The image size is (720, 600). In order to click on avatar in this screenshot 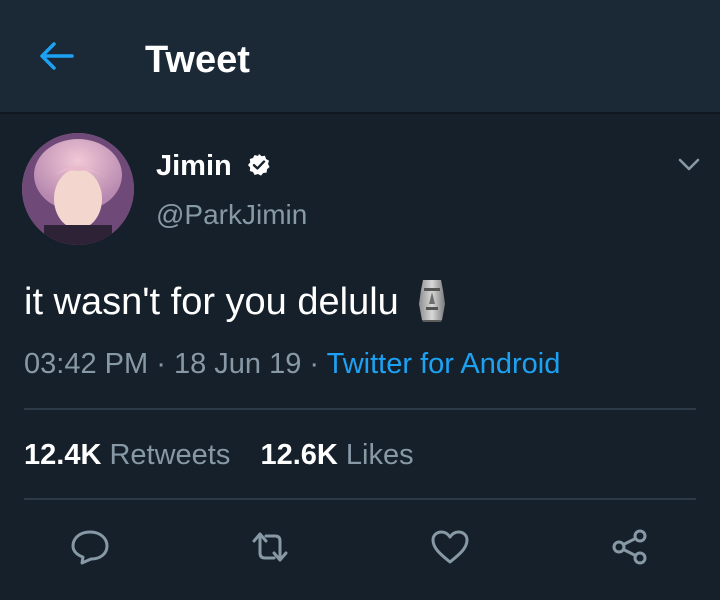, I will do `click(78, 189)`.